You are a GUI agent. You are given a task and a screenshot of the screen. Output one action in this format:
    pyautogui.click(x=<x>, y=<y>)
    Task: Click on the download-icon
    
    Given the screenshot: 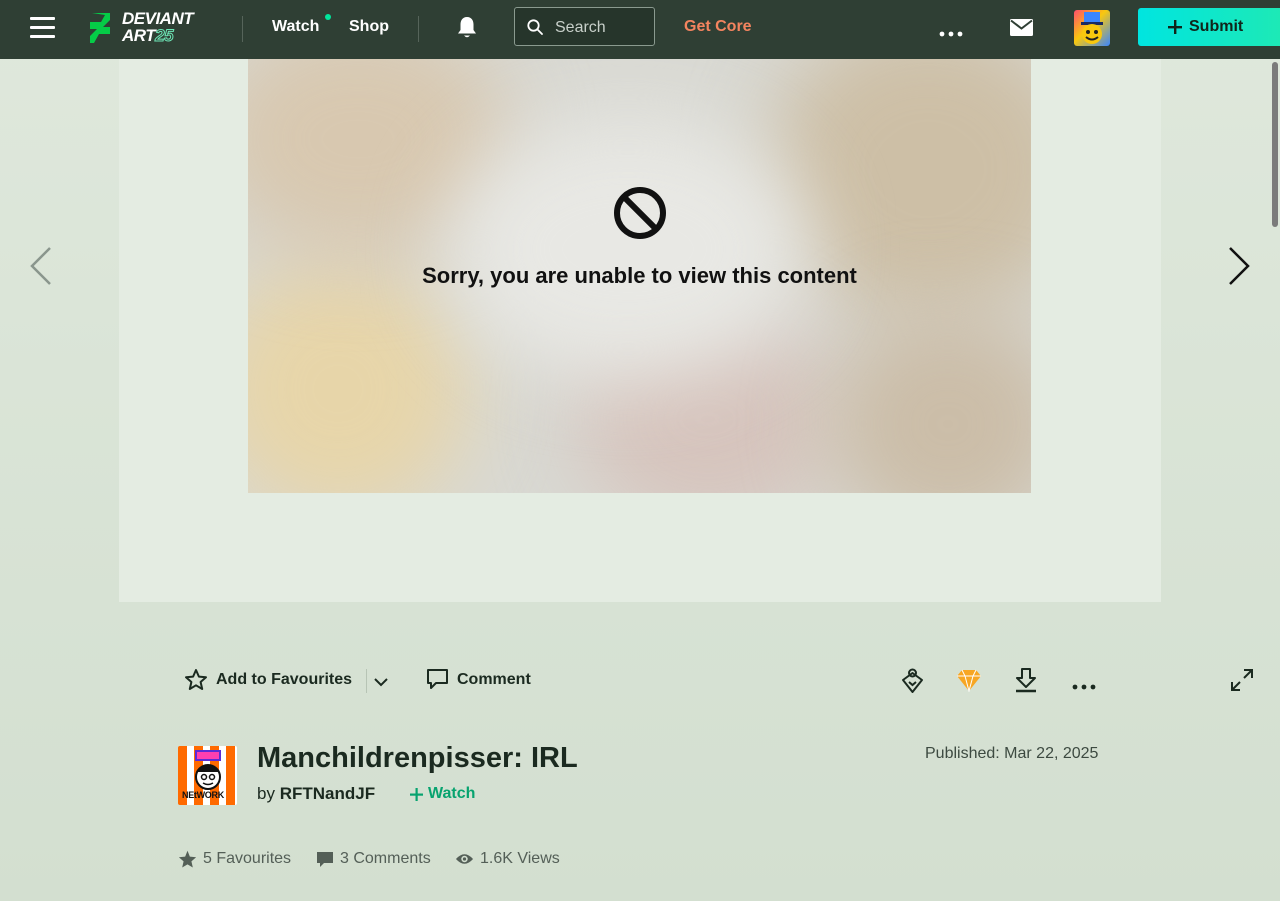 What is the action you would take?
    pyautogui.click(x=1026, y=682)
    